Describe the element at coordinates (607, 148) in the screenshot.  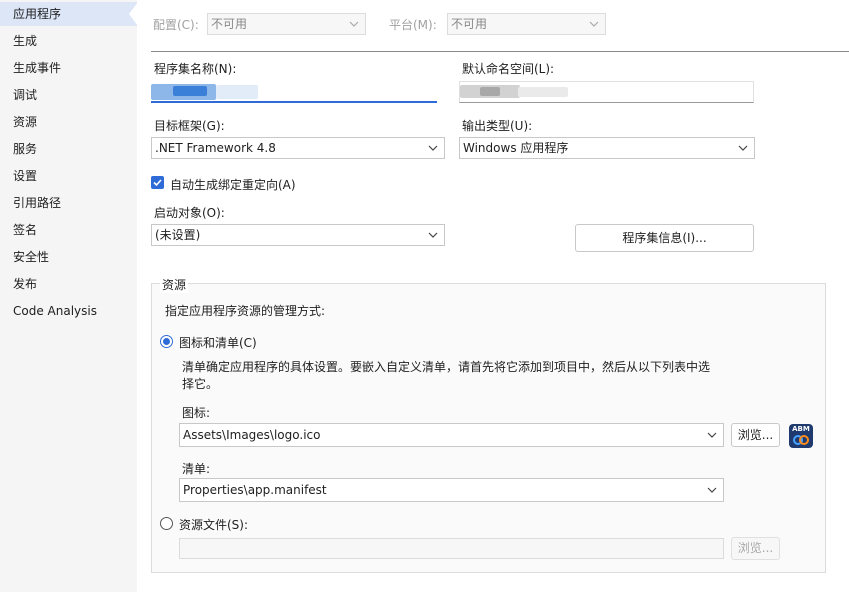
I see `output-type-select: Windows 应用程序` at that location.